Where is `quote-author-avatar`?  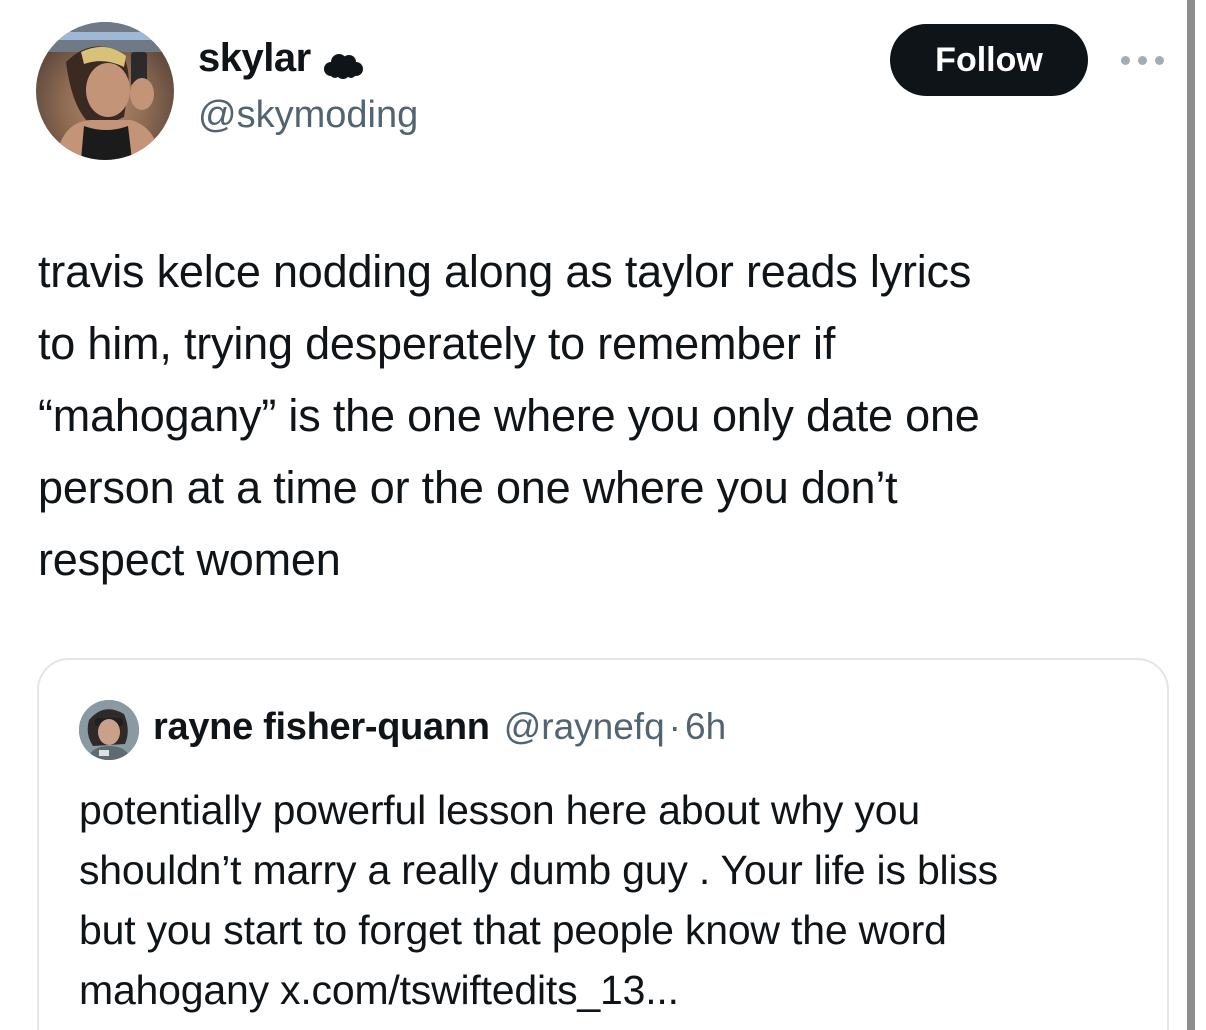
quote-author-avatar is located at coordinates (109, 730).